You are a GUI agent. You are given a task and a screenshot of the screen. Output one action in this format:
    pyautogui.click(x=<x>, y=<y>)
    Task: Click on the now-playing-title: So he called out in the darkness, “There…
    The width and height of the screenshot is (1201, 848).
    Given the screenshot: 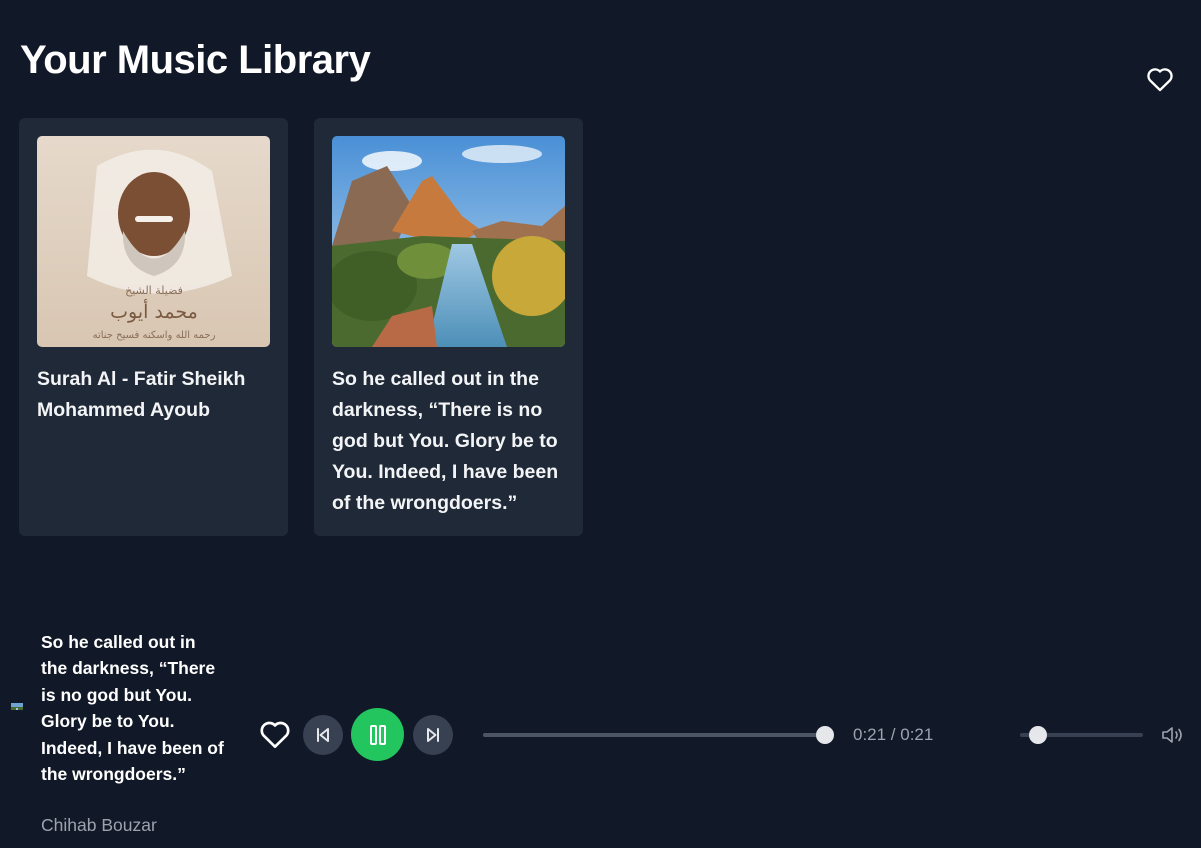 What is the action you would take?
    pyautogui.click(x=132, y=708)
    